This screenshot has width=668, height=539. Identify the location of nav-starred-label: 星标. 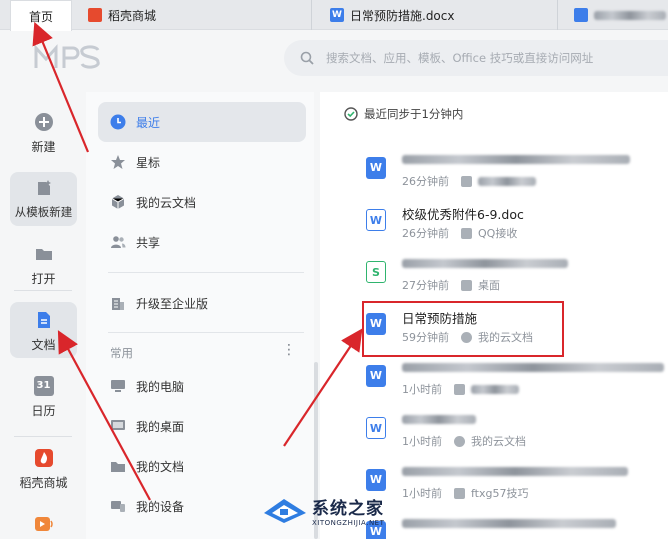
(148, 162).